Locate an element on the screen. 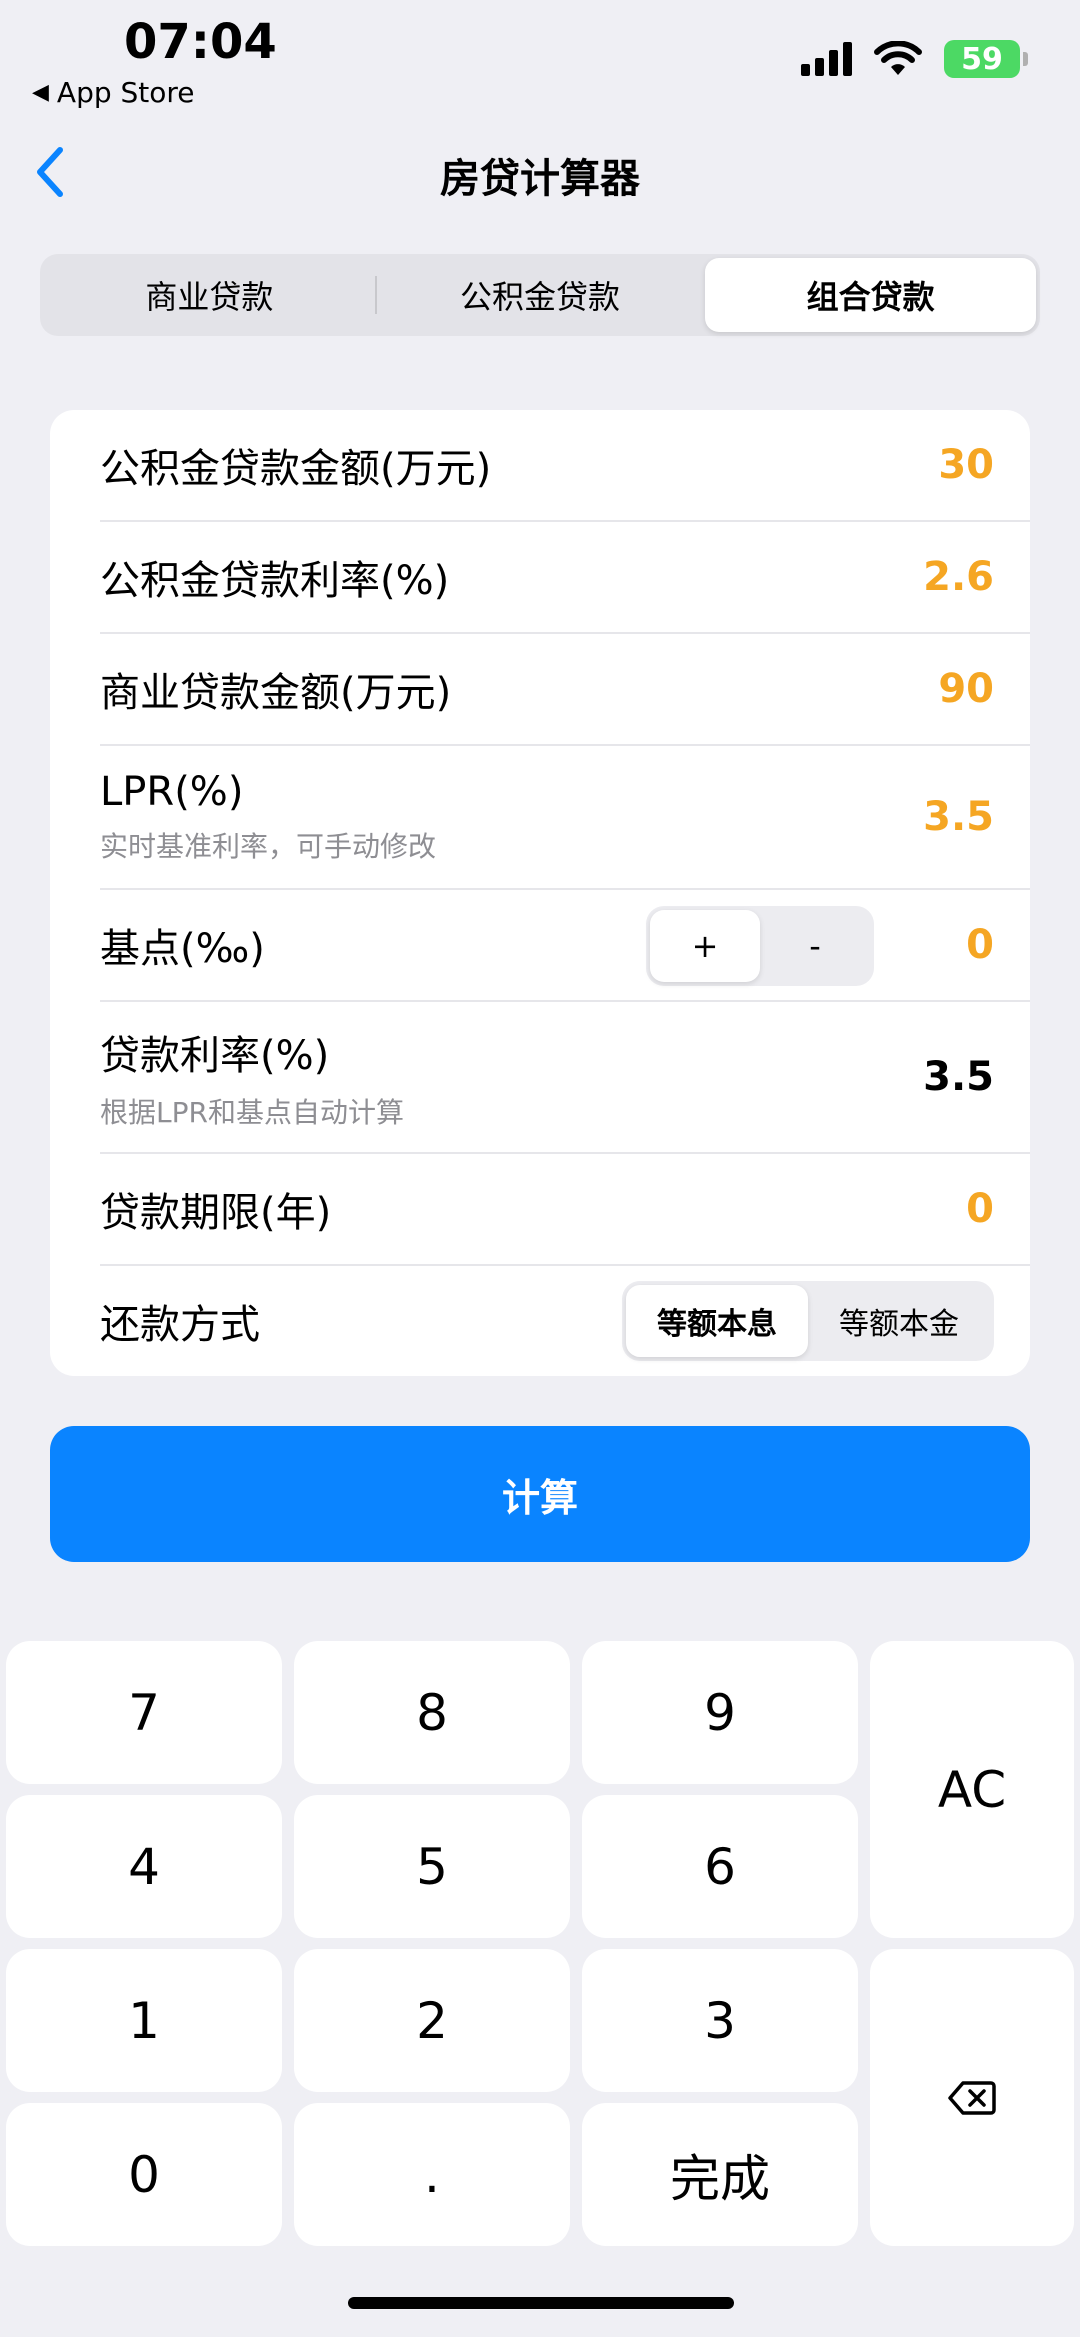  basis-points-label: 基点(‰) is located at coordinates (182, 949).